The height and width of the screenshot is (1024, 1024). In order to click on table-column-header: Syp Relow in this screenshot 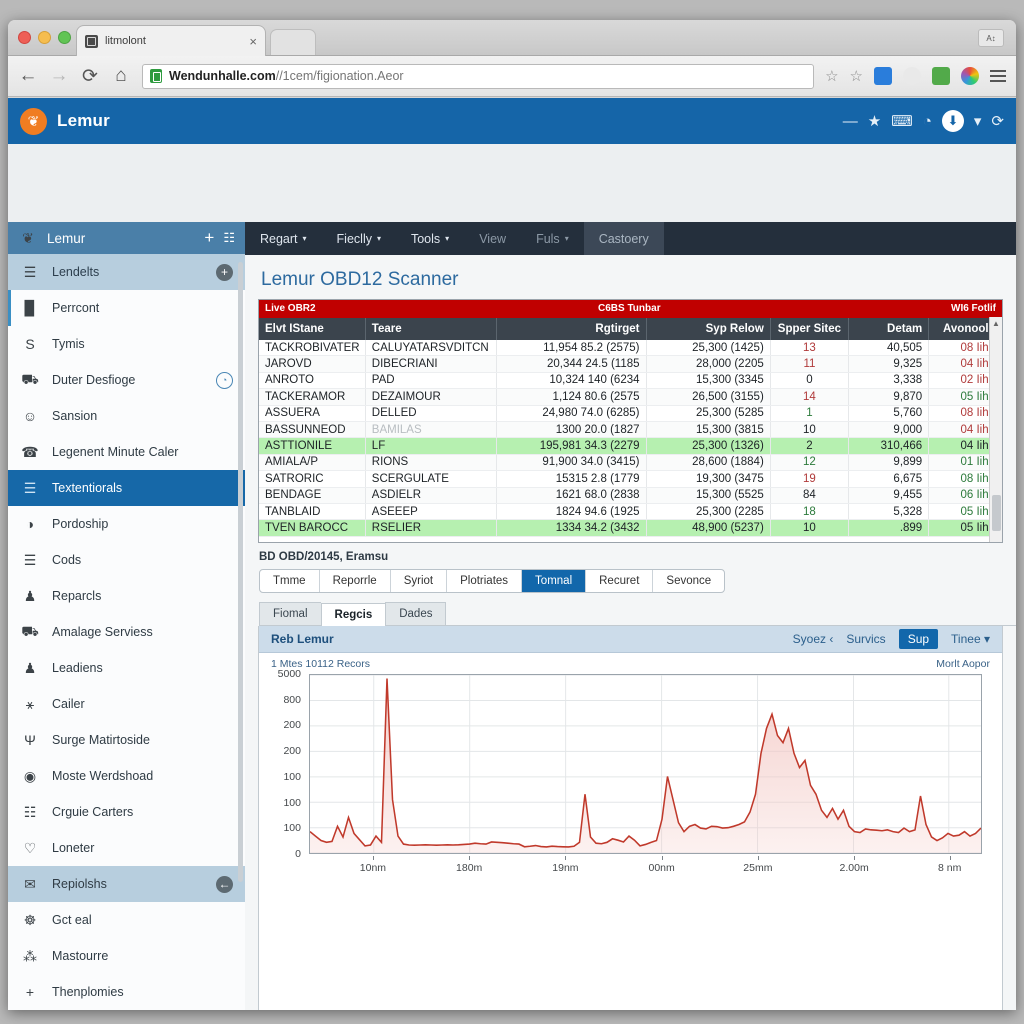, I will do `click(709, 329)`.